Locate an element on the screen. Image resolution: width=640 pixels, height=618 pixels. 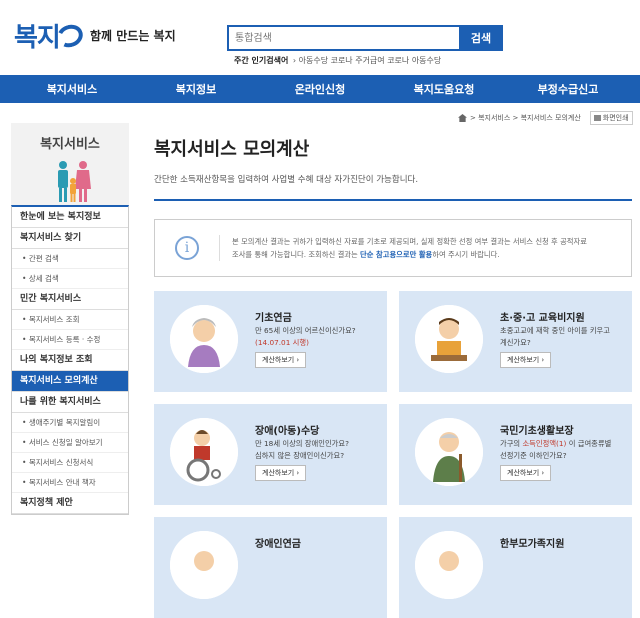
nav-item-welfare-service: 복지서비스 is located at coordinates (72, 89).